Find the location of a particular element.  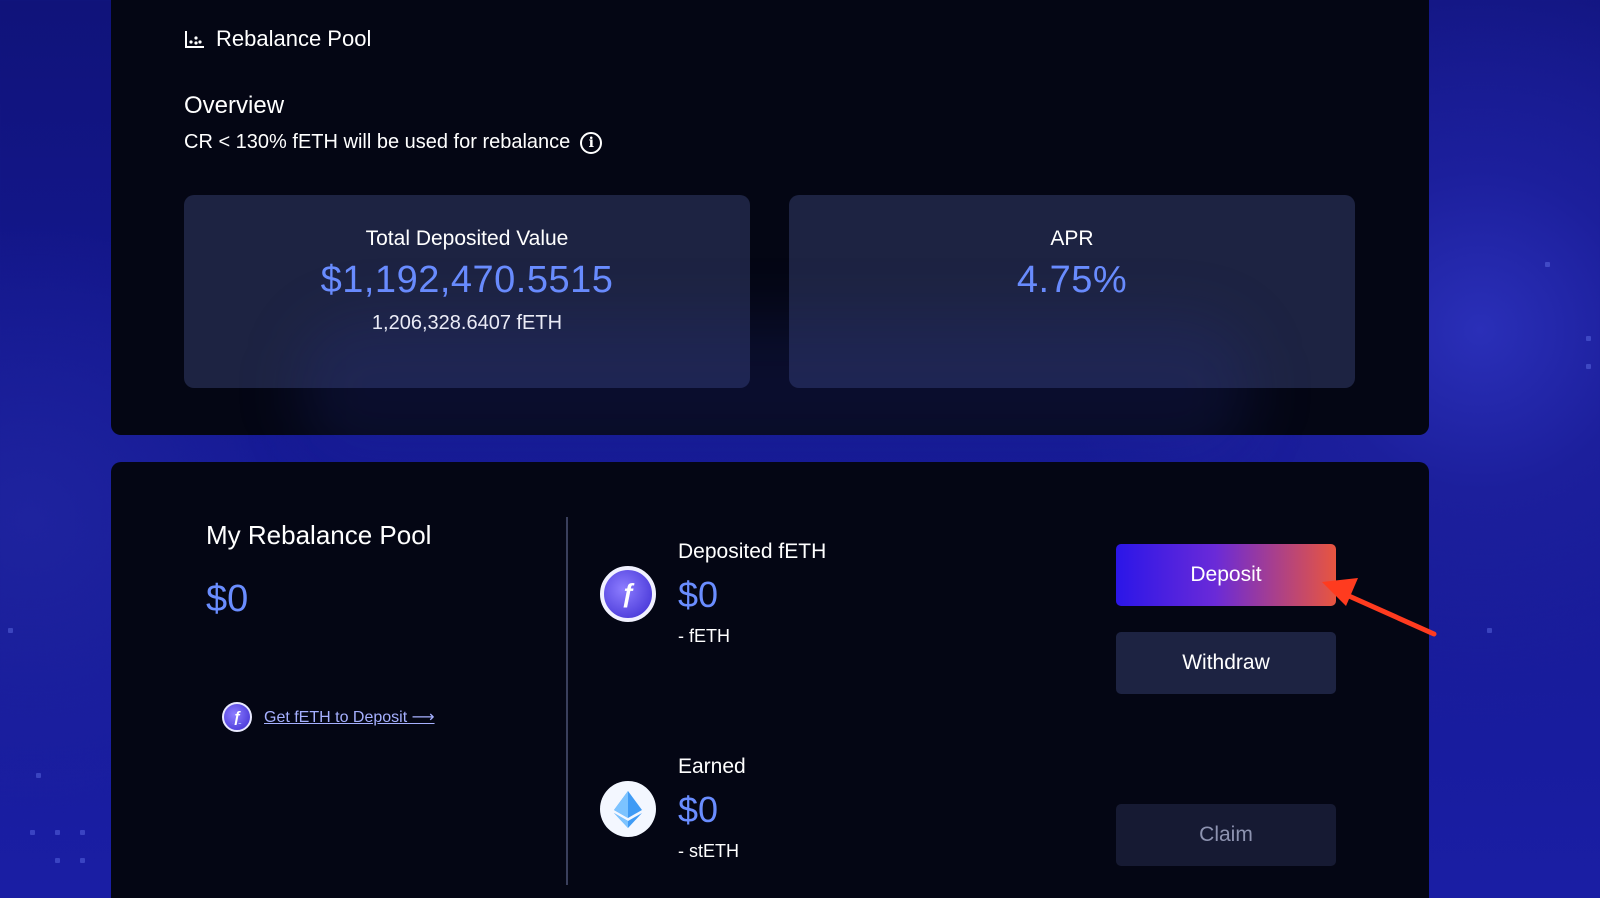

deposited-feth-row: ƒ Deposited fETH $0 - fETH is located at coordinates (713, 593).